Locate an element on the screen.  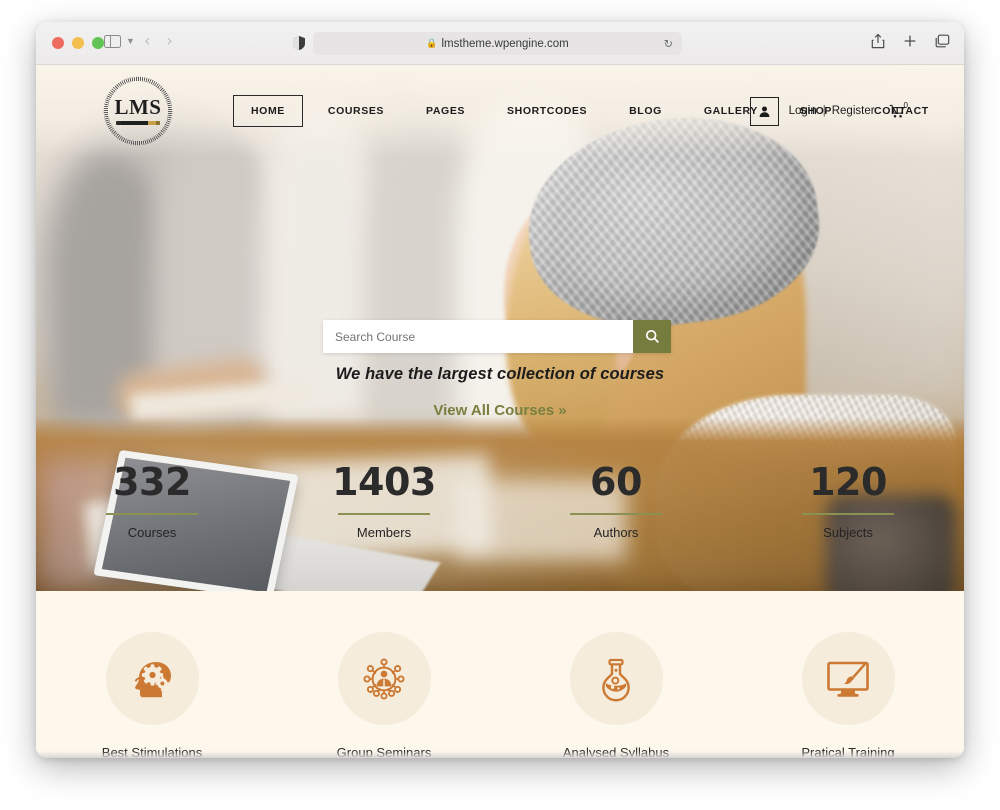
stat-value: 120 is located at coordinates (848, 482).